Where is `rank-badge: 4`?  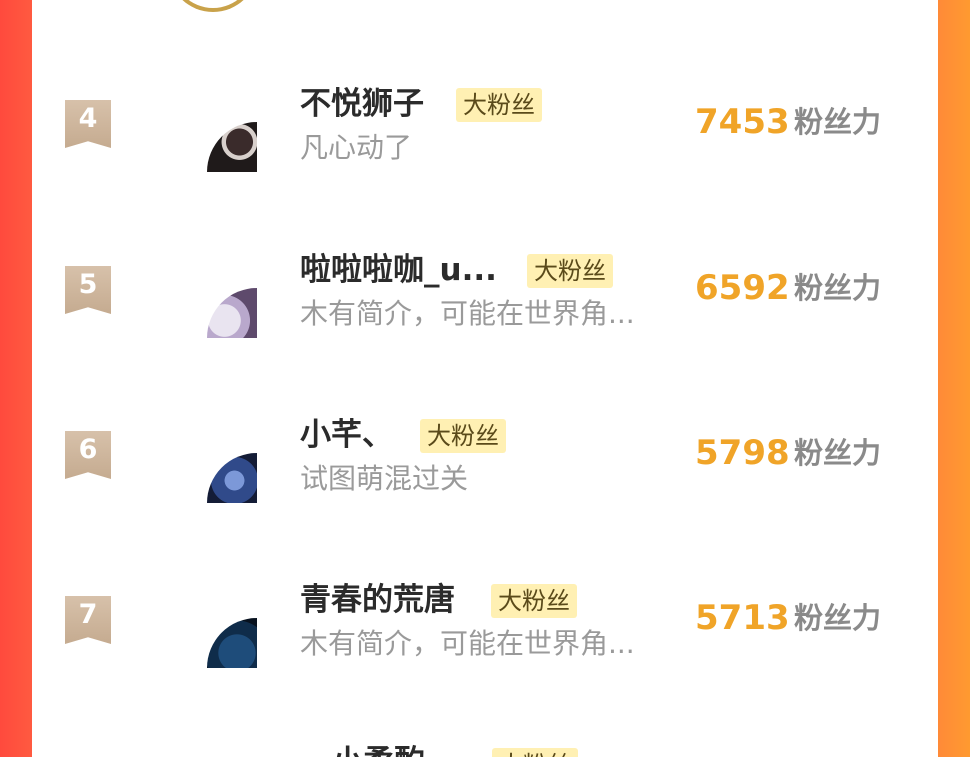
rank-badge: 4 is located at coordinates (88, 124).